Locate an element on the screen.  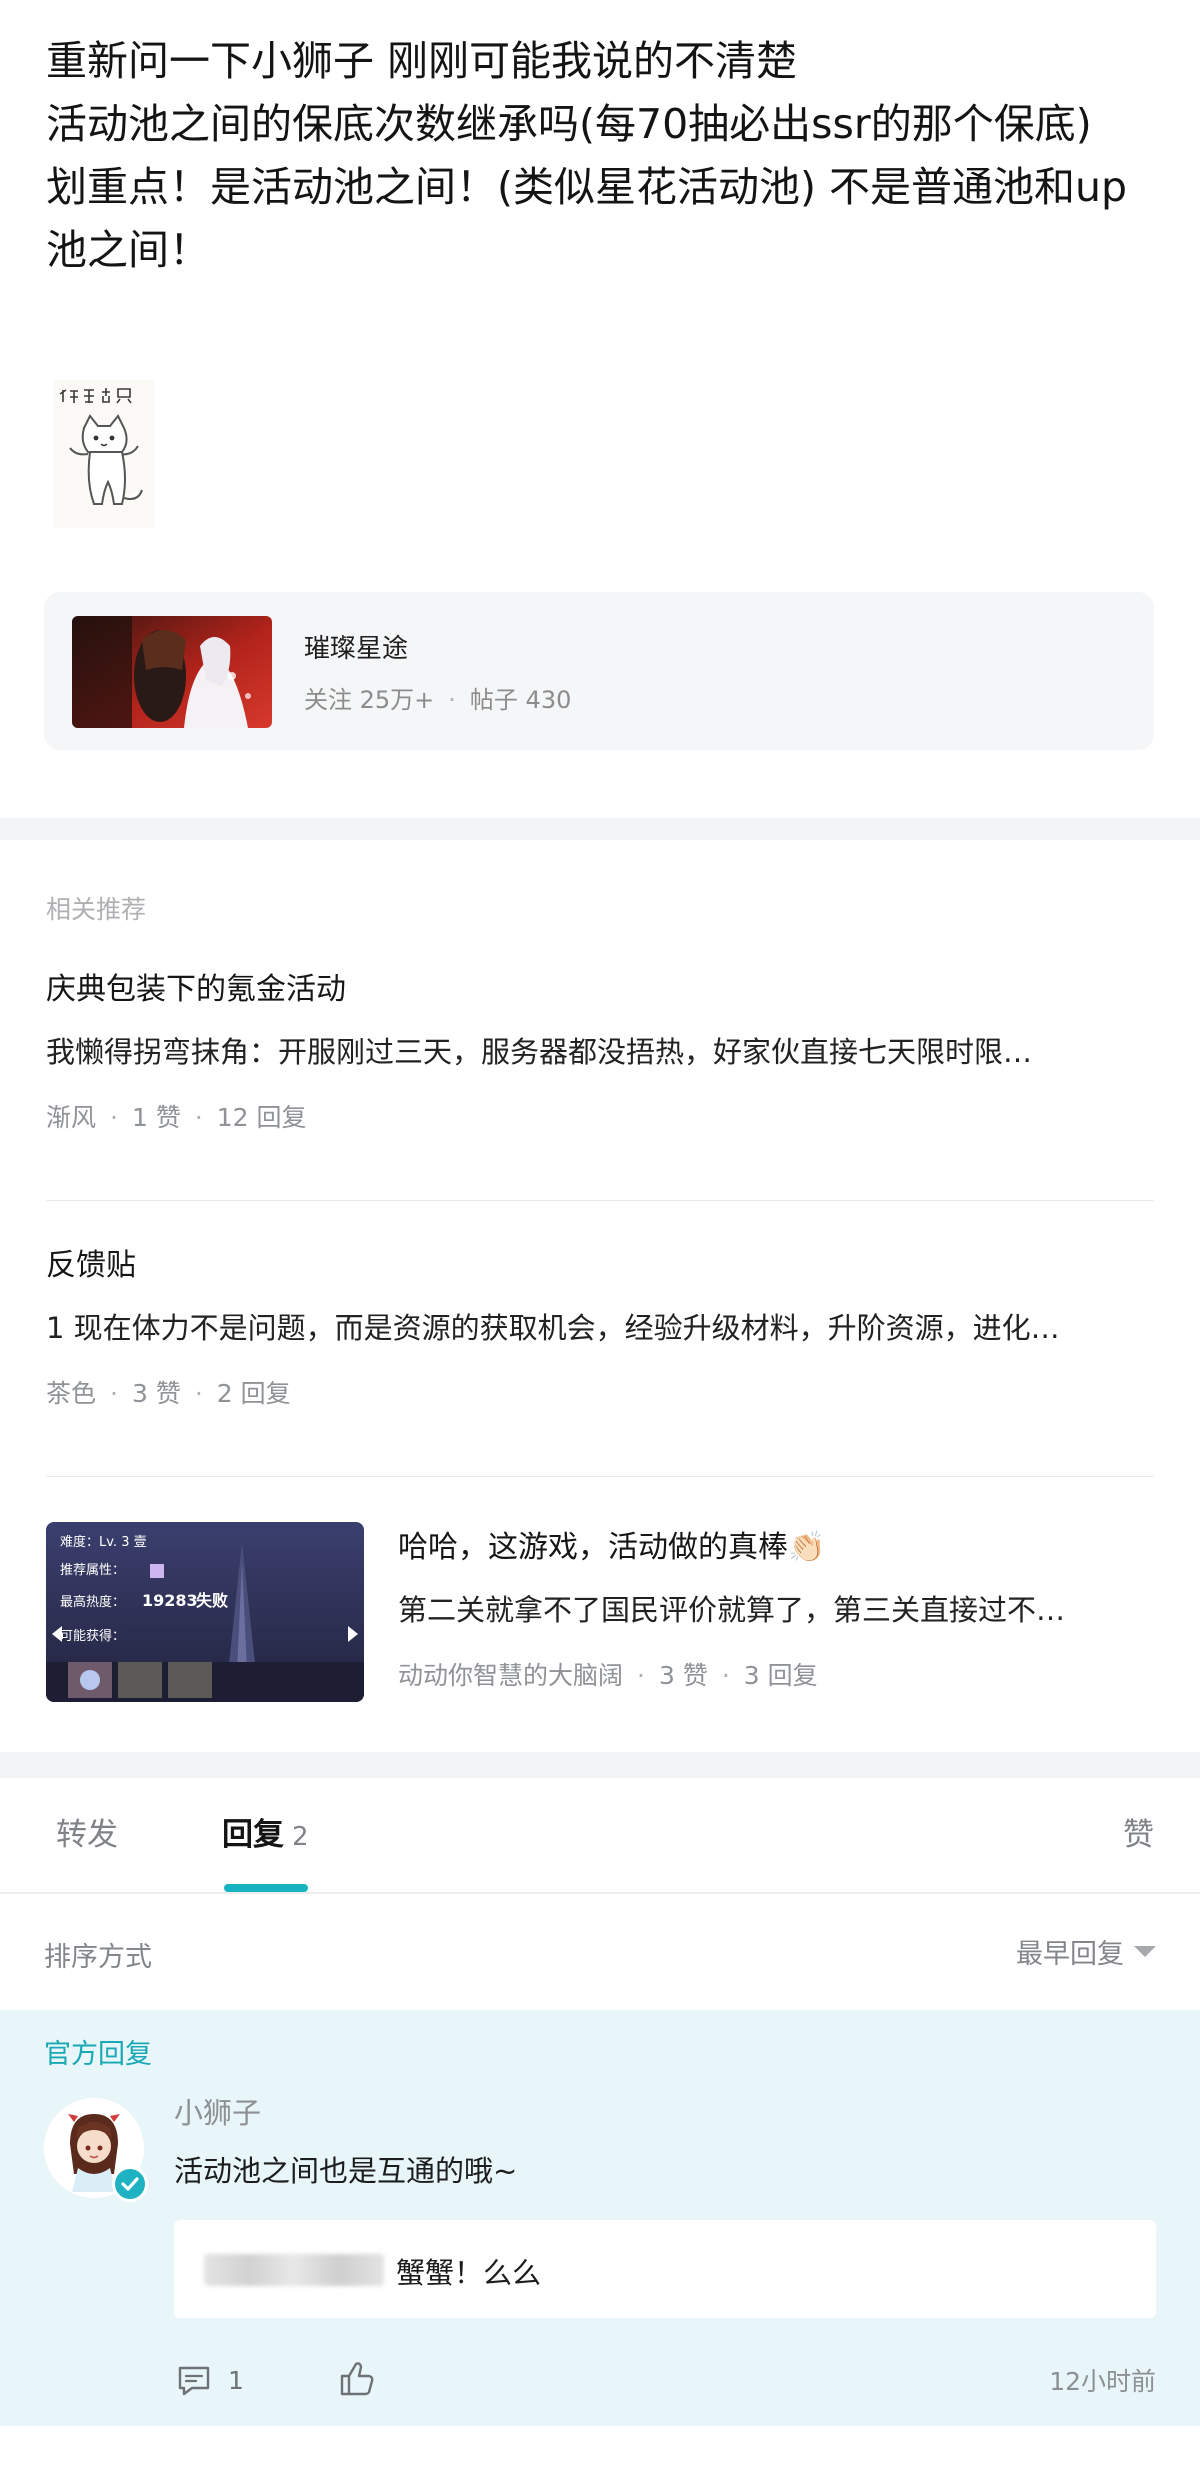
avatar is located at coordinates (96, 2150).